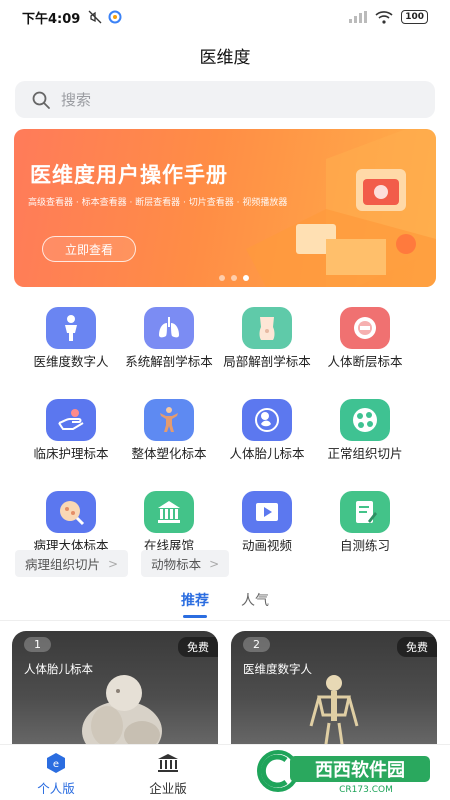 The width and height of the screenshot is (450, 800). What do you see at coordinates (168, 788) in the screenshot?
I see `nav-label: 企业版` at bounding box center [168, 788].